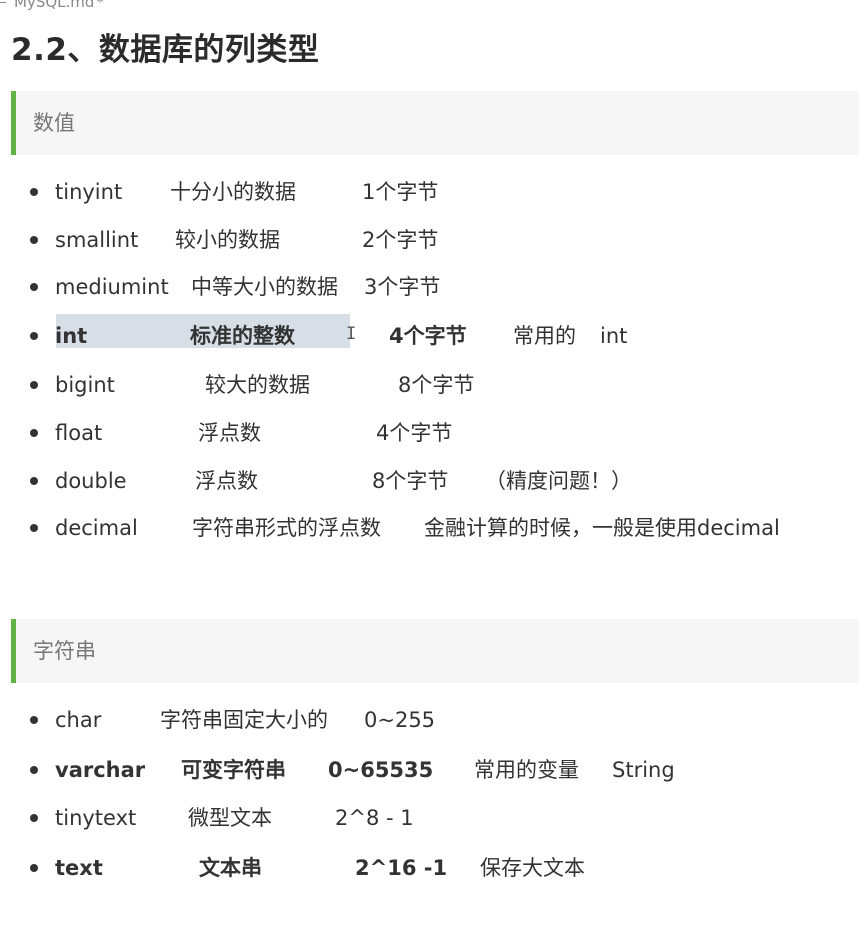  I want to click on type-name: smallint, so click(97, 240).